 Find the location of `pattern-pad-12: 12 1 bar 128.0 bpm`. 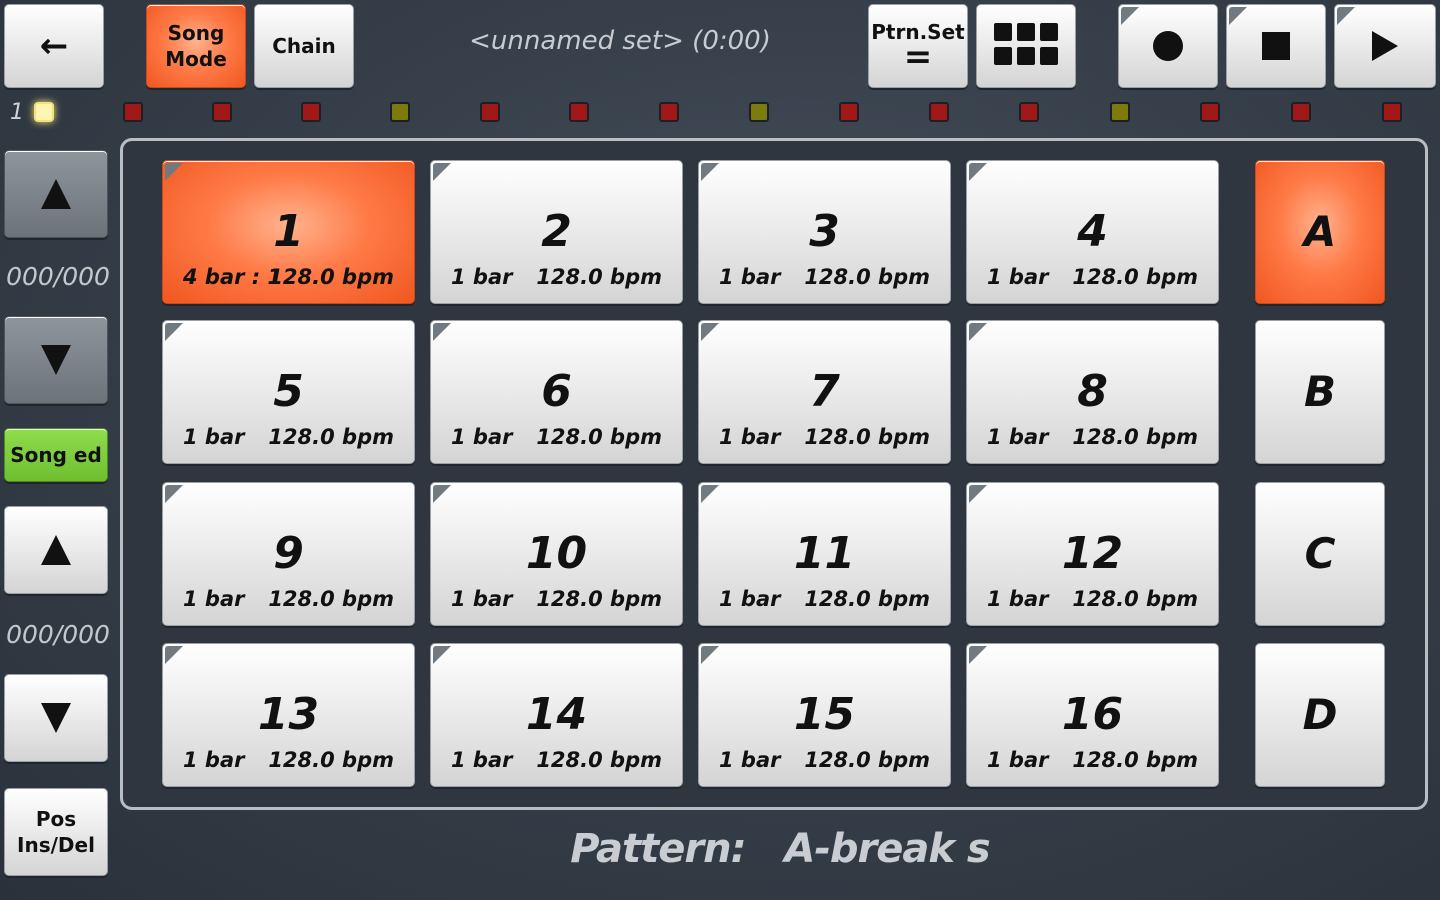

pattern-pad-12: 12 1 bar 128.0 bpm is located at coordinates (1092, 554).